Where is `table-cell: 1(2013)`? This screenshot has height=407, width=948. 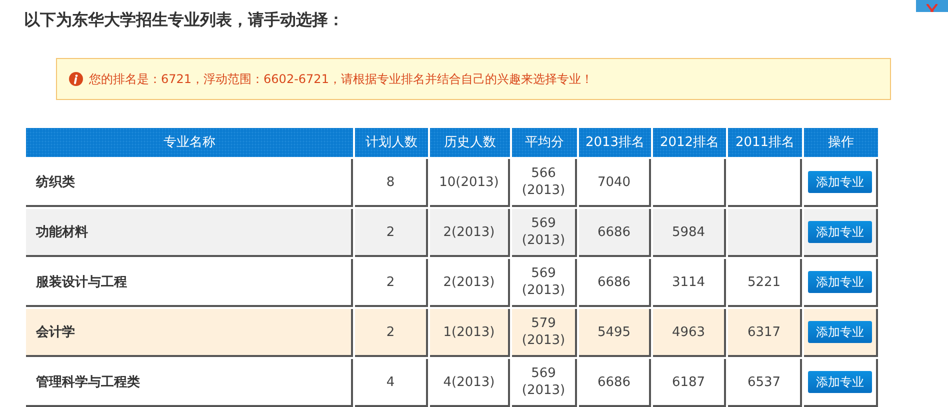
table-cell: 1(2013) is located at coordinates (470, 333).